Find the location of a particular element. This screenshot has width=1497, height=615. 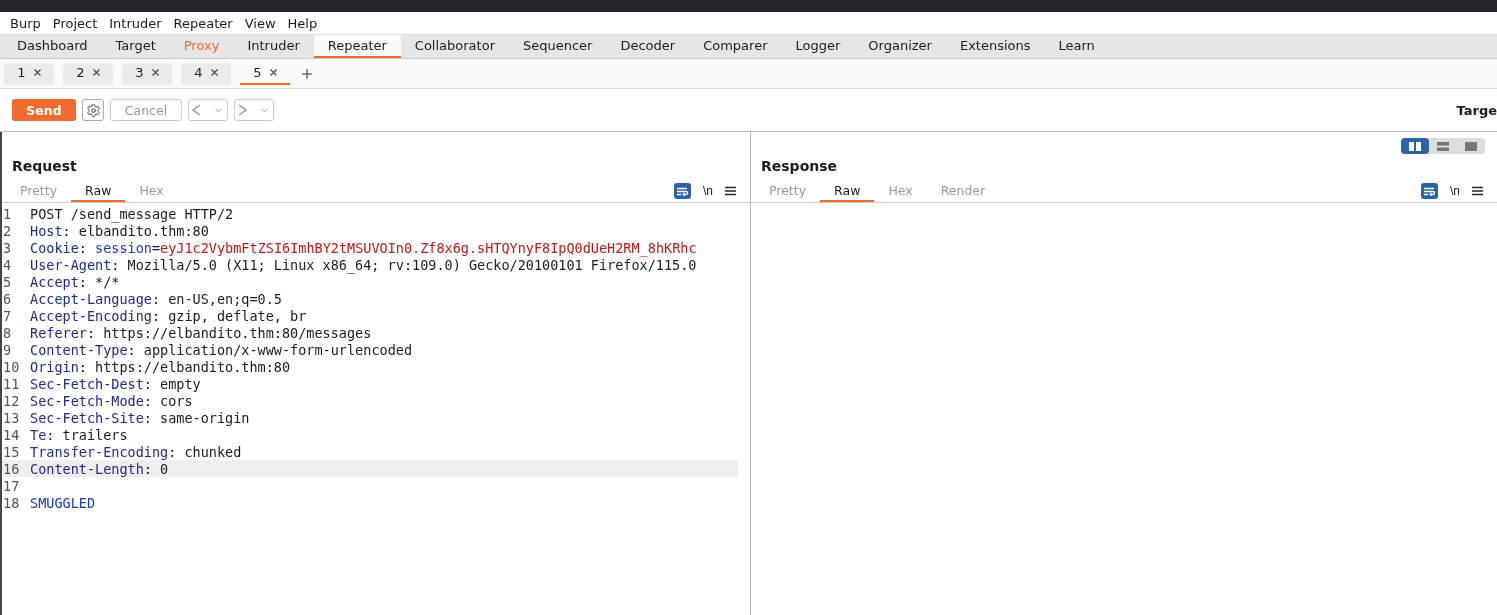

target-label: Targe is located at coordinates (1476, 110).